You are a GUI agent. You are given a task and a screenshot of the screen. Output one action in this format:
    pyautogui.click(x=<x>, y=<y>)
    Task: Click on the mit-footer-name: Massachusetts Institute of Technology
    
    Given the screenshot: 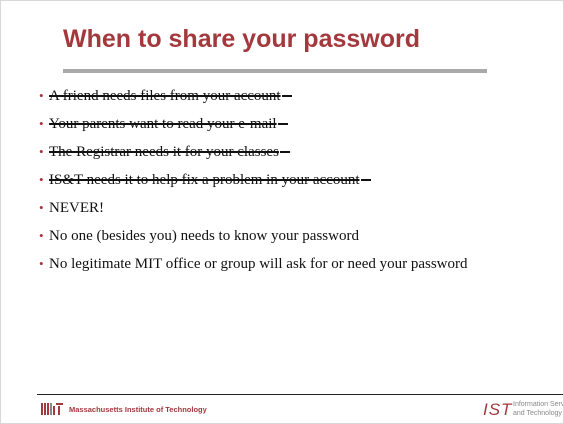 What is the action you would take?
    pyautogui.click(x=138, y=409)
    